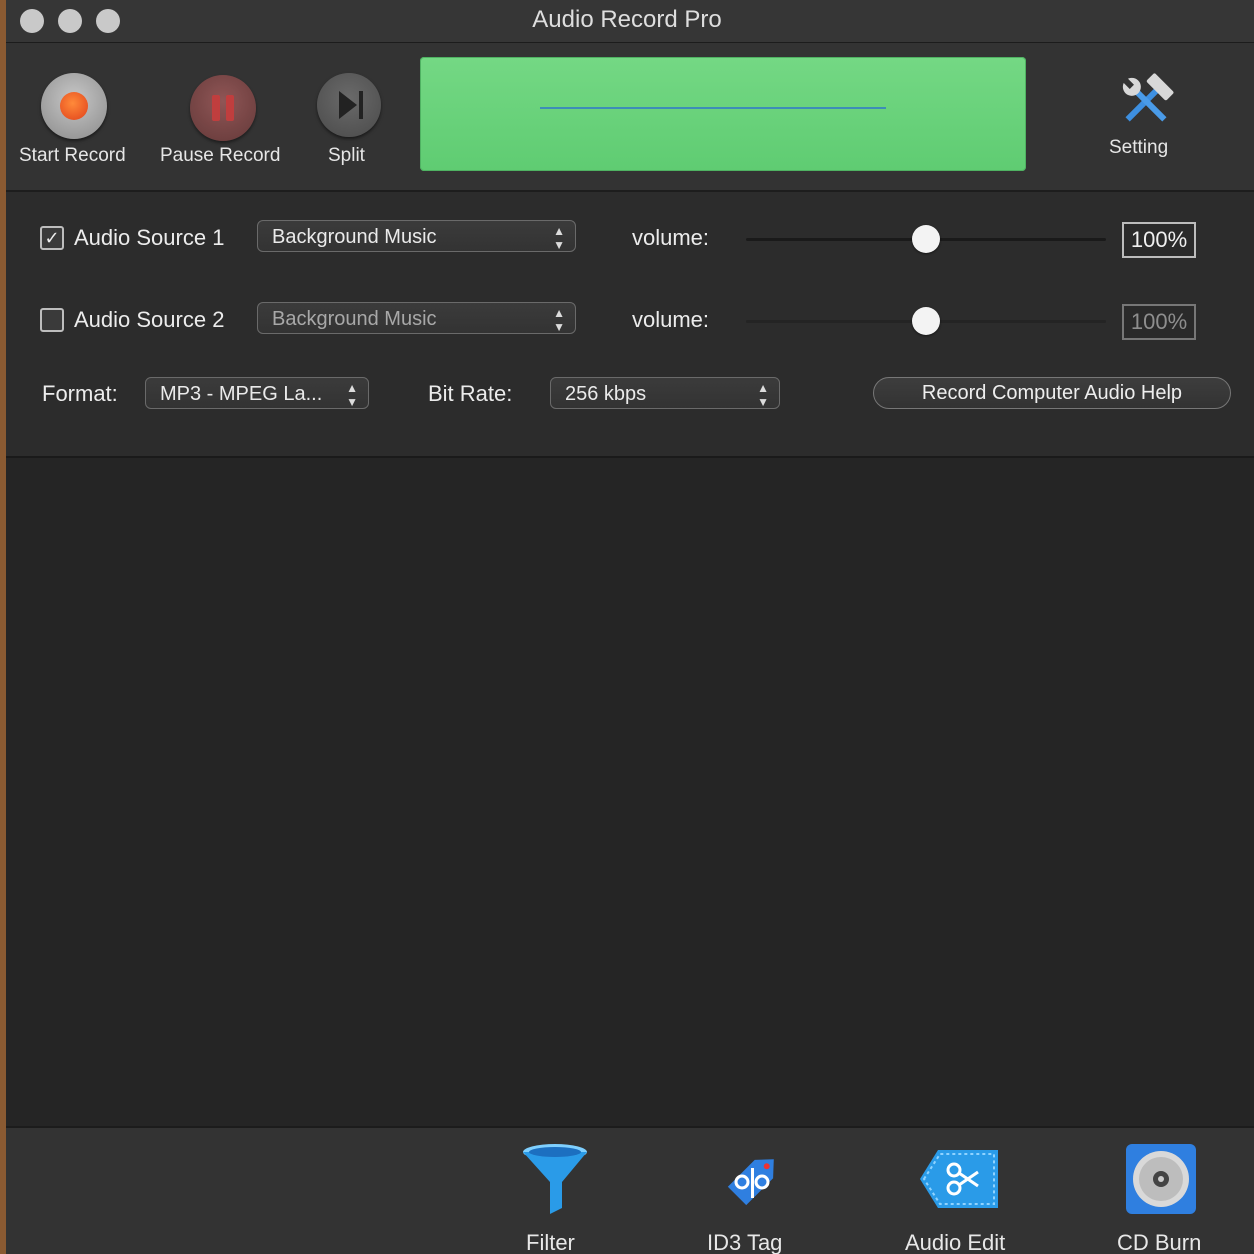  Describe the element at coordinates (1159, 1242) in the screenshot. I see `cd-burn-label: CD Burn` at that location.